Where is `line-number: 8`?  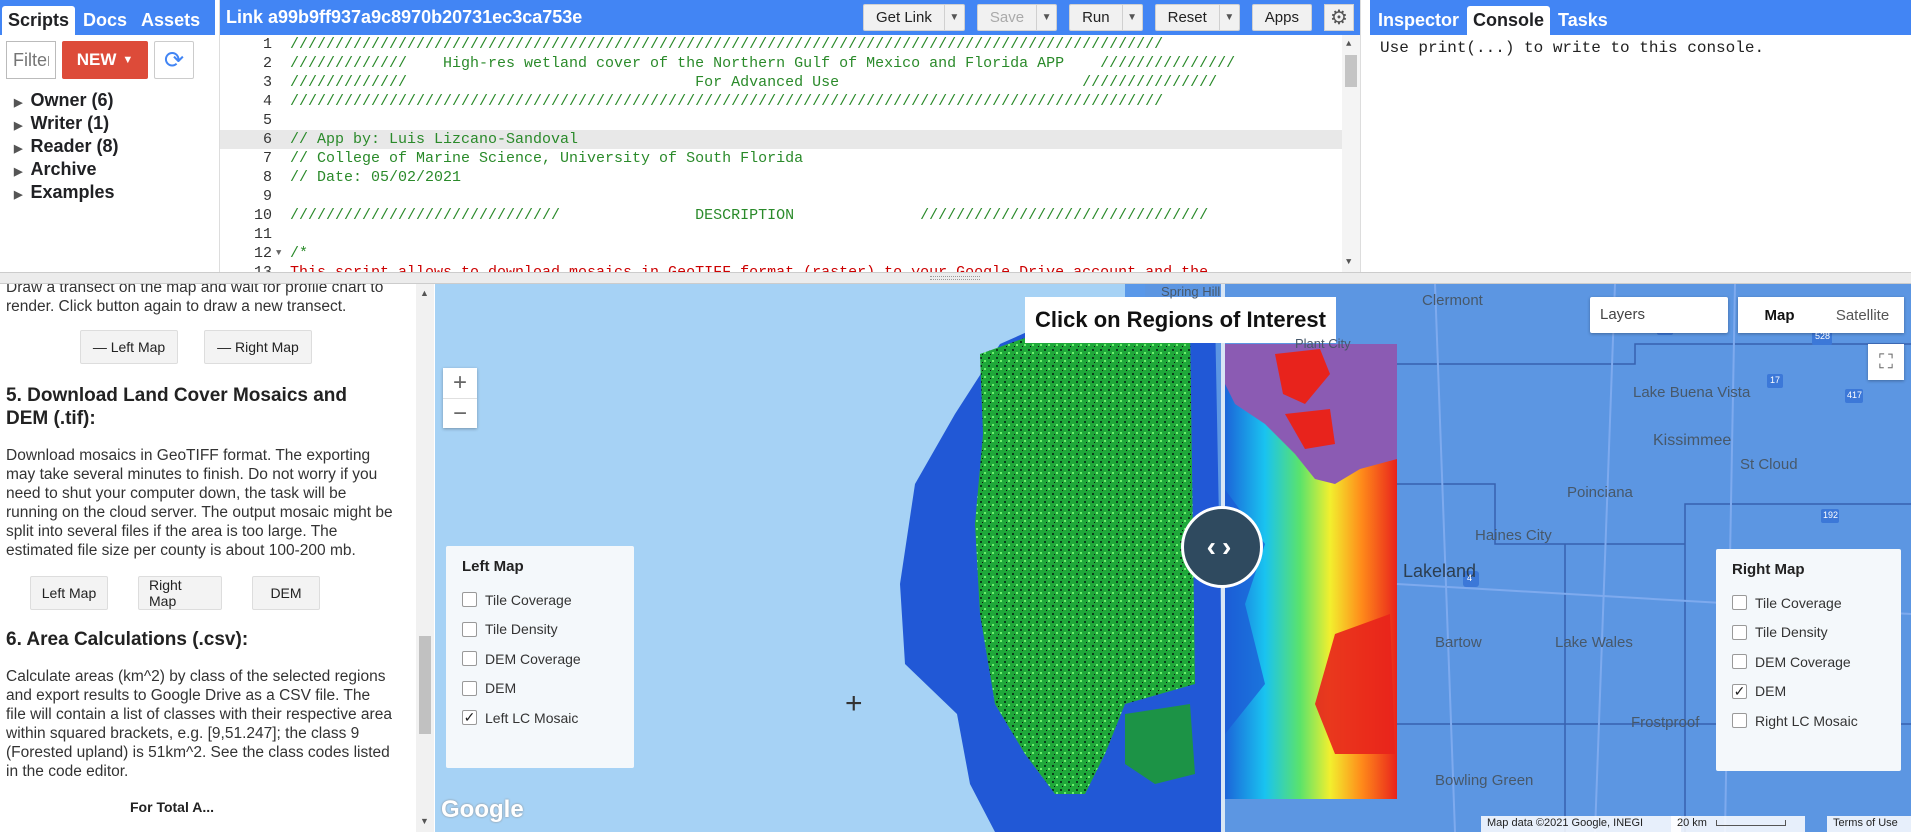
line-number: 8 is located at coordinates (267, 177).